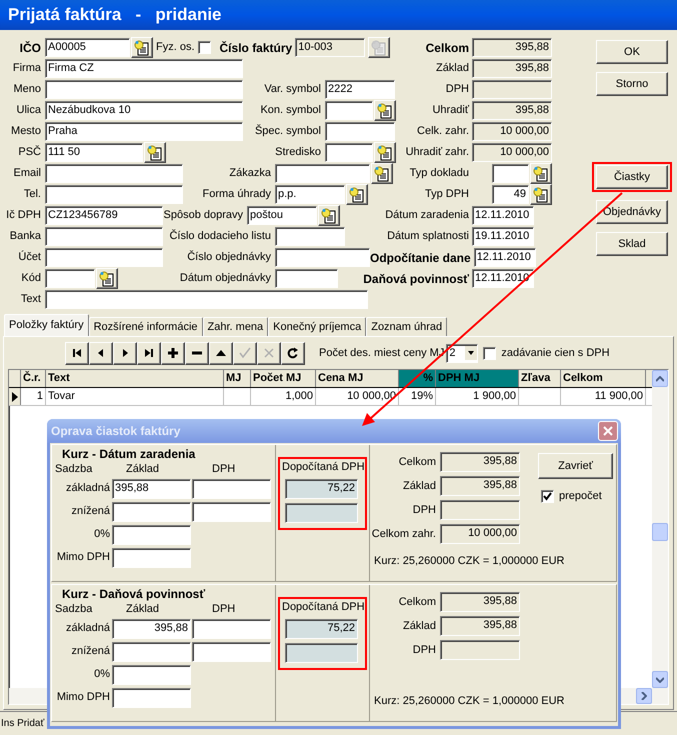  I want to click on column-header: Základ, so click(142, 469).